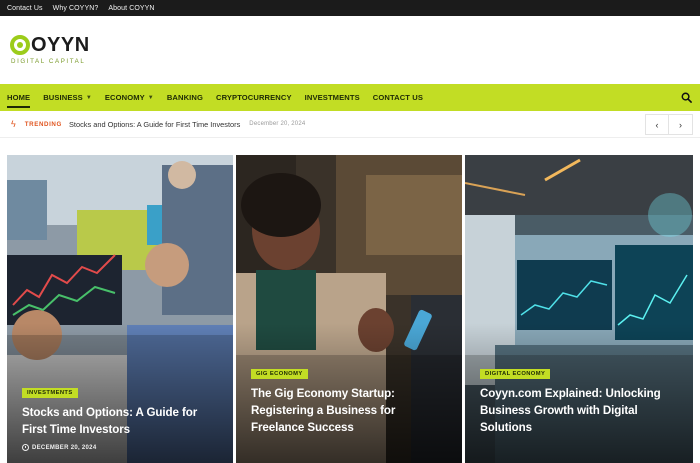 The height and width of the screenshot is (463, 700). I want to click on site-logo: OYYN DIGITAL CAPITAL, so click(50, 49).